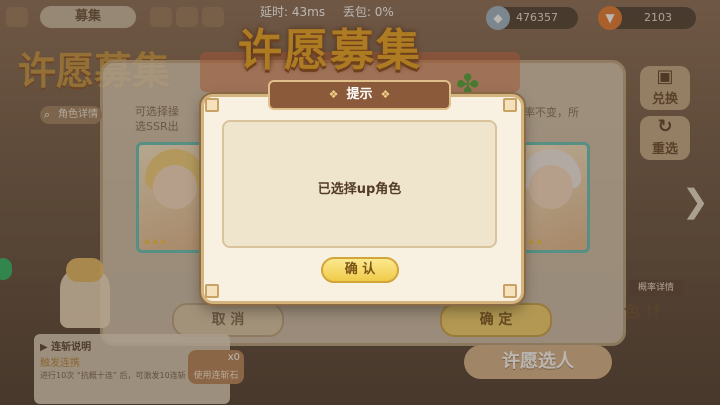  What do you see at coordinates (360, 270) in the screenshot?
I see `dialog-ok-button: 确 认` at bounding box center [360, 270].